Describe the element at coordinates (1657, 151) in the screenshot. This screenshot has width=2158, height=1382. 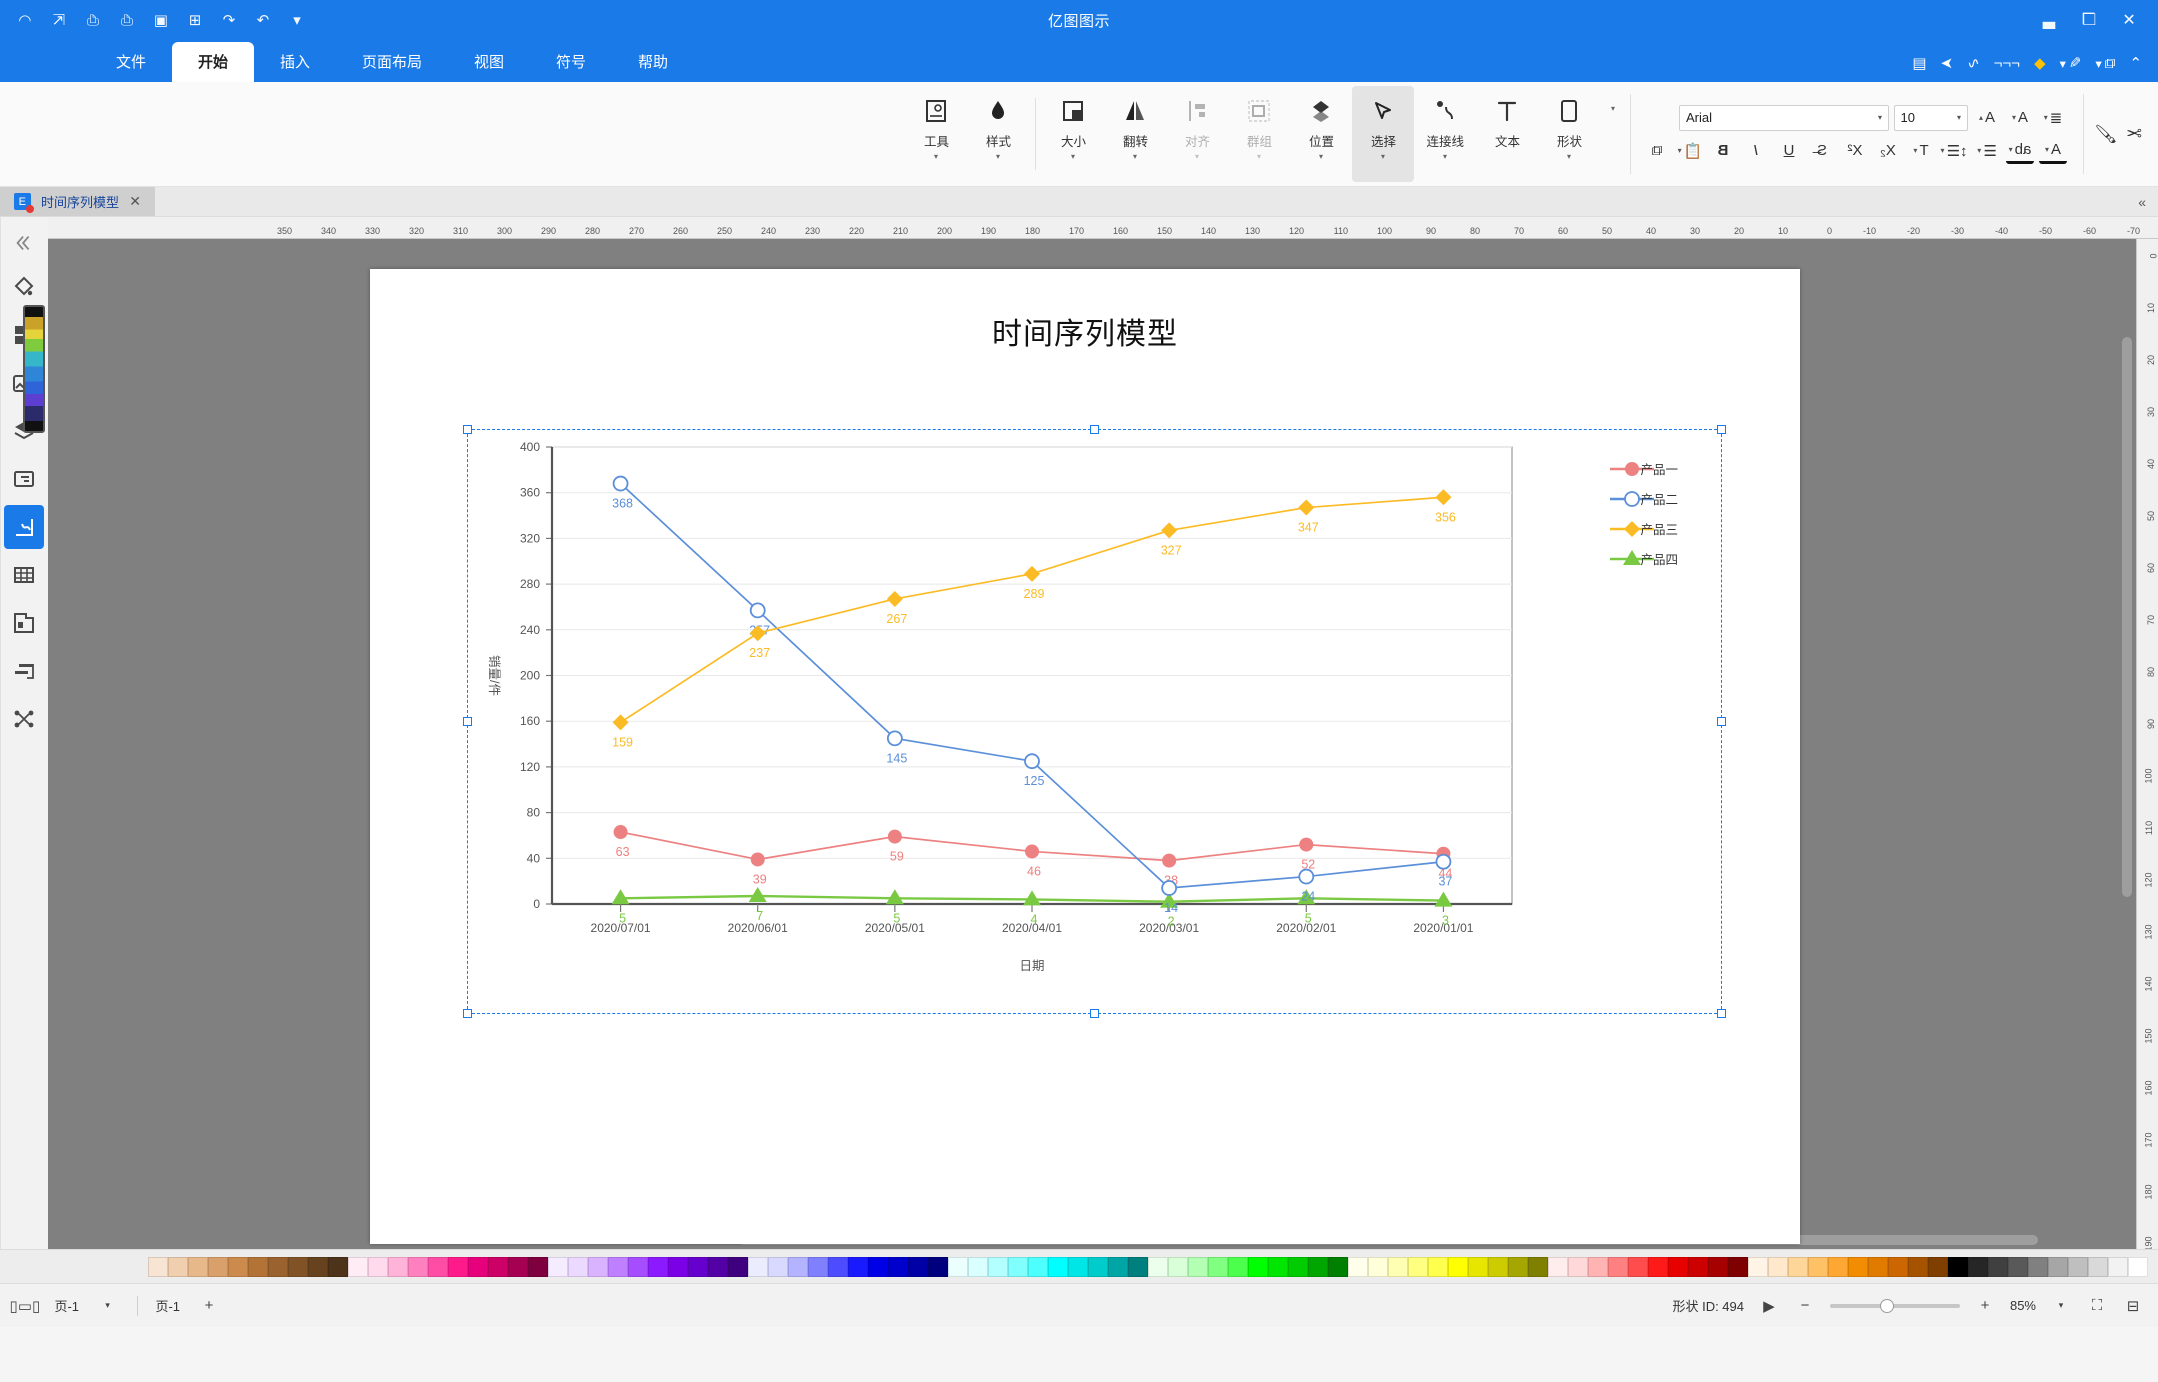
I see `copy-icon: ⧉` at that location.